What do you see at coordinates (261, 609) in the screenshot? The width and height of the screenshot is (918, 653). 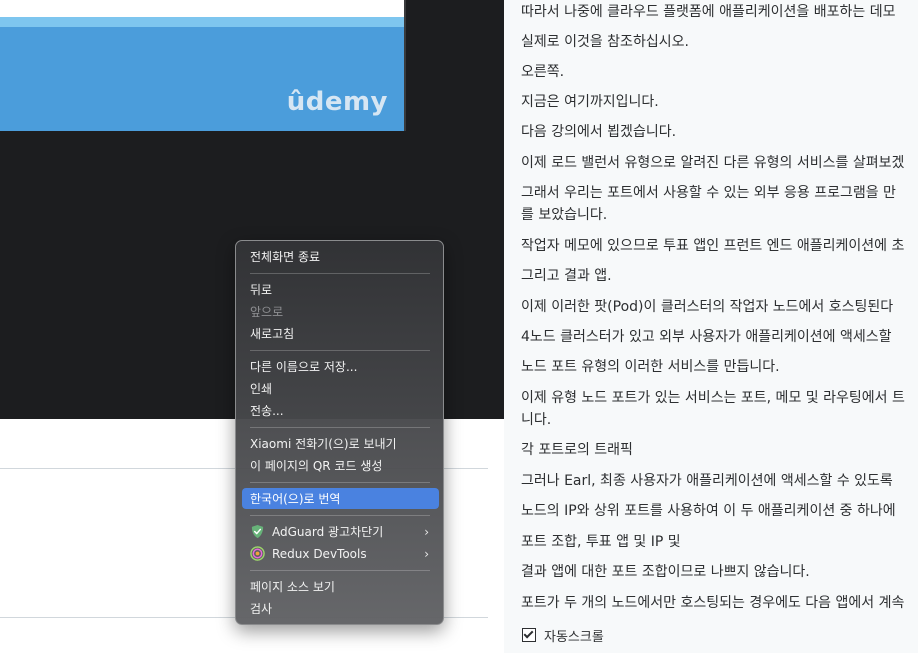 I see `menu-item-inspect: 검사` at bounding box center [261, 609].